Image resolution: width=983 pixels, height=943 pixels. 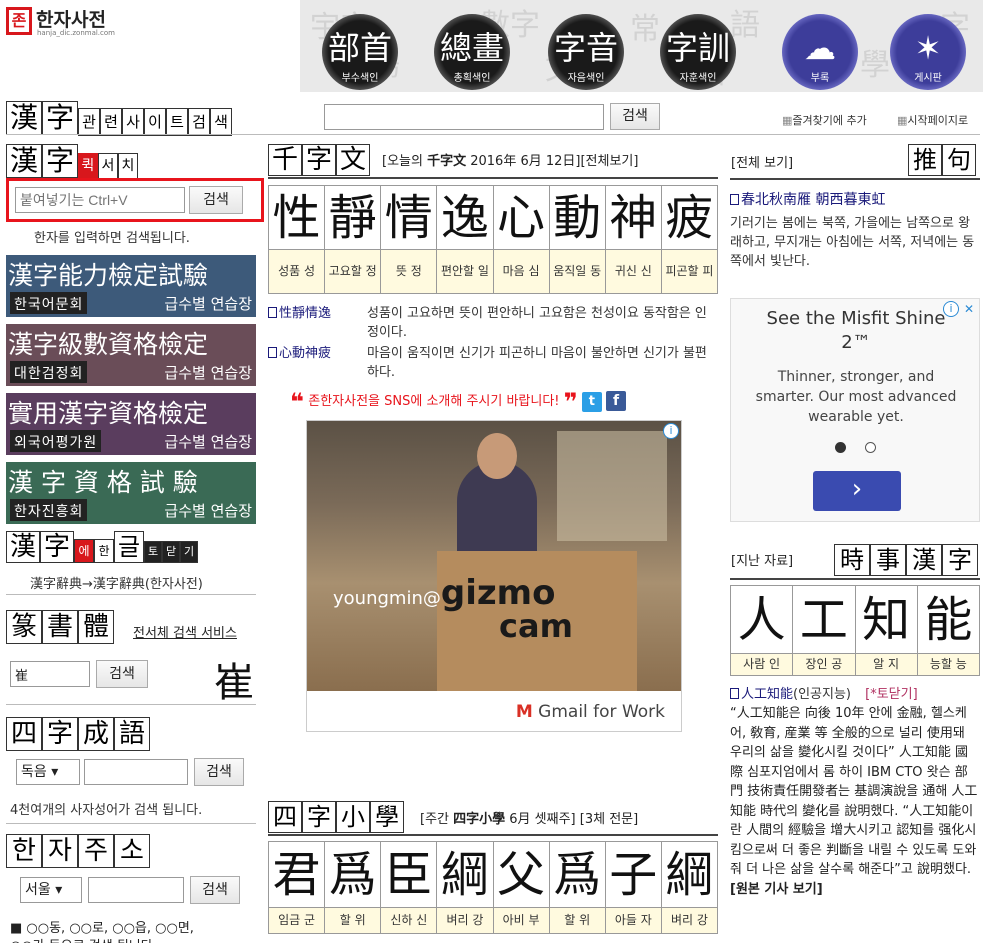 What do you see at coordinates (108, 166) in the screenshot?
I see `title-tile: 서` at bounding box center [108, 166].